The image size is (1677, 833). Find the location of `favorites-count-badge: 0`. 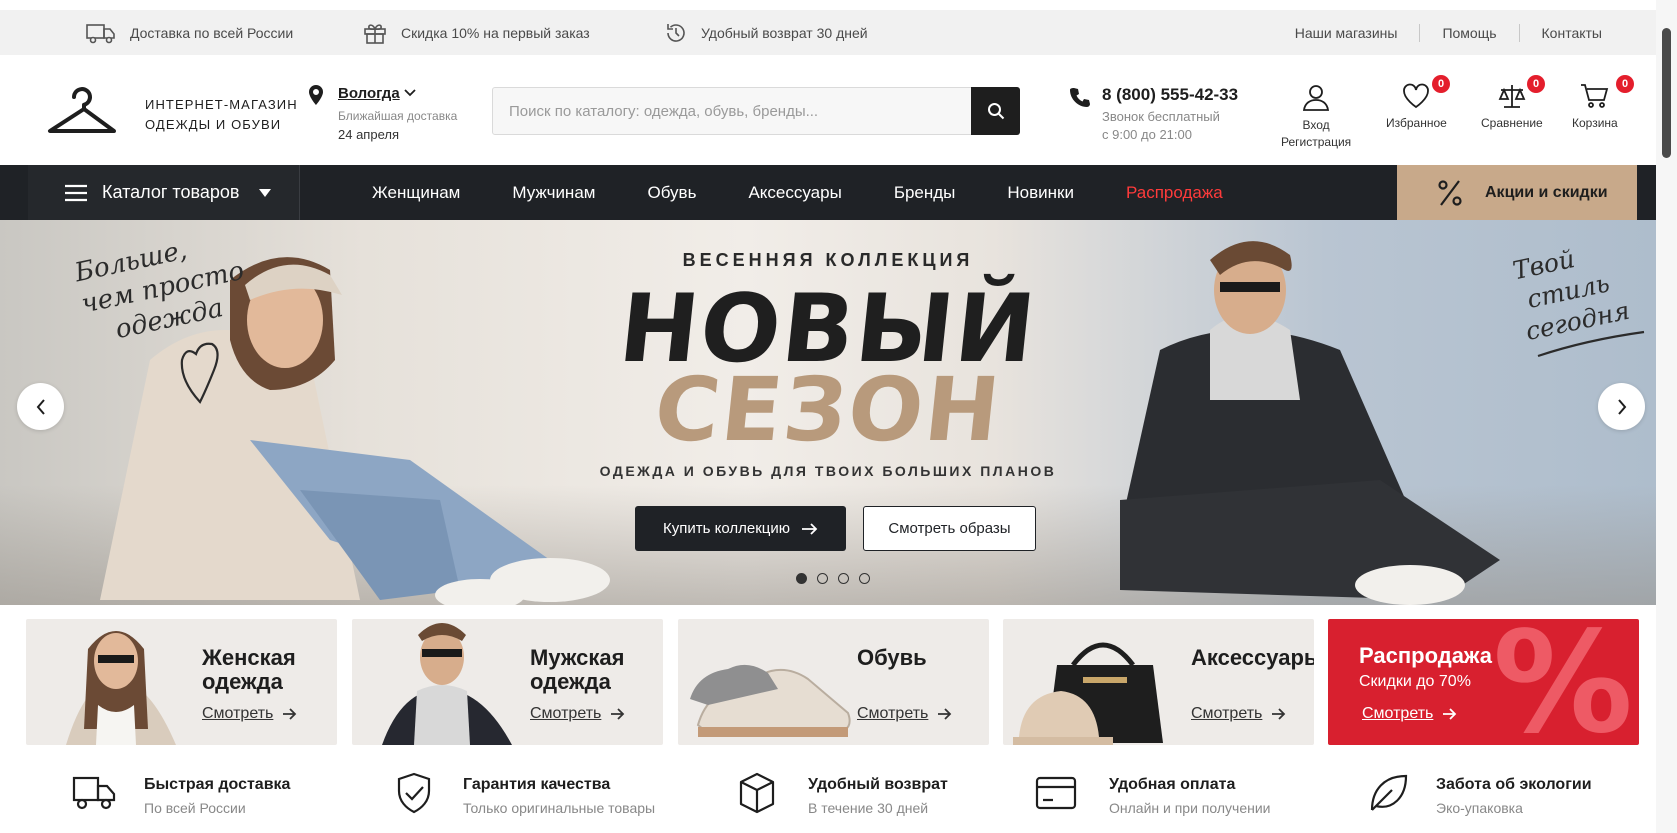

favorites-count-badge: 0 is located at coordinates (1441, 84).